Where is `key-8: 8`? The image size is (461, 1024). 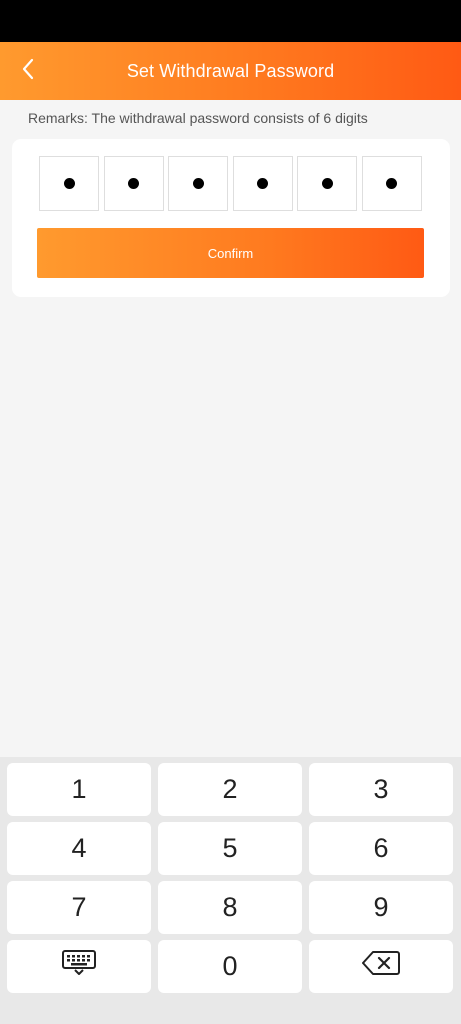 key-8: 8 is located at coordinates (230, 907).